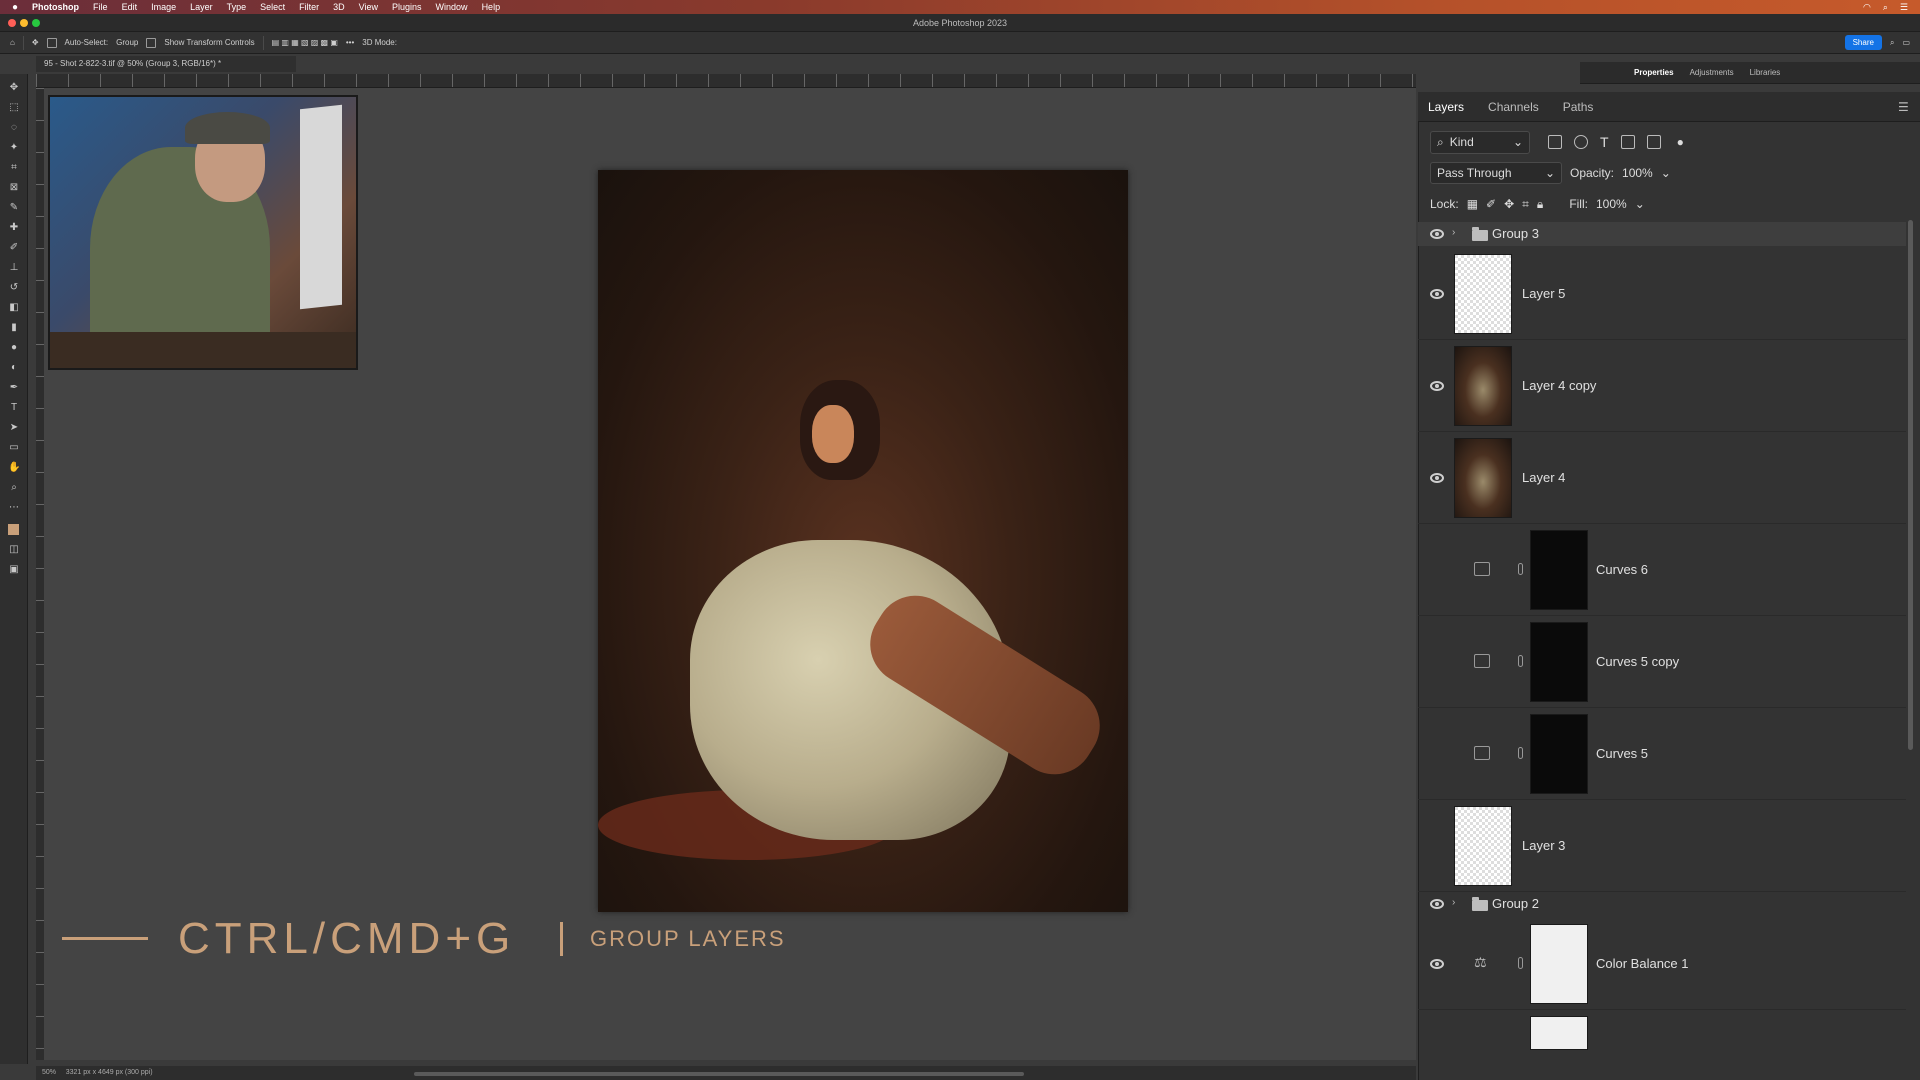 The width and height of the screenshot is (1920, 1080). What do you see at coordinates (14, 408) in the screenshot?
I see `type-tool-icon: T` at bounding box center [14, 408].